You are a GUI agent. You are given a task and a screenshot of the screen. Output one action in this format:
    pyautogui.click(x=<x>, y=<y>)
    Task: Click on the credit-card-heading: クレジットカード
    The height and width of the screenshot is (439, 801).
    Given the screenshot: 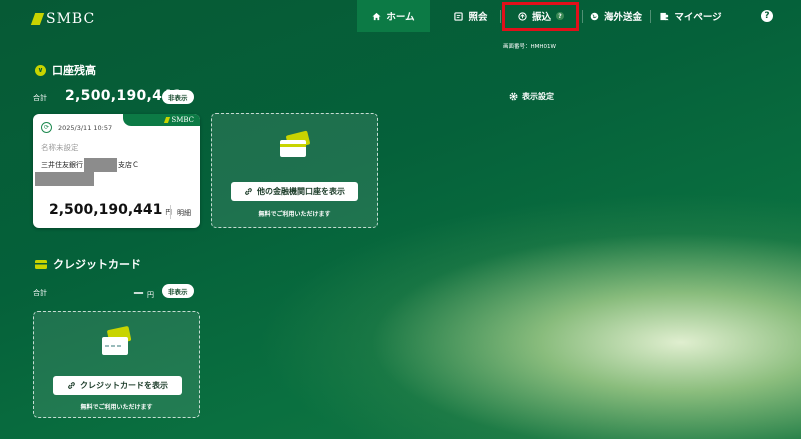 What is the action you would take?
    pyautogui.click(x=88, y=264)
    